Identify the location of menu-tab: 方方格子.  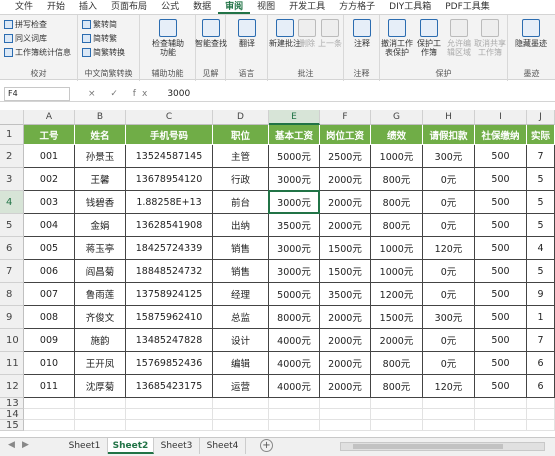
(357, 7).